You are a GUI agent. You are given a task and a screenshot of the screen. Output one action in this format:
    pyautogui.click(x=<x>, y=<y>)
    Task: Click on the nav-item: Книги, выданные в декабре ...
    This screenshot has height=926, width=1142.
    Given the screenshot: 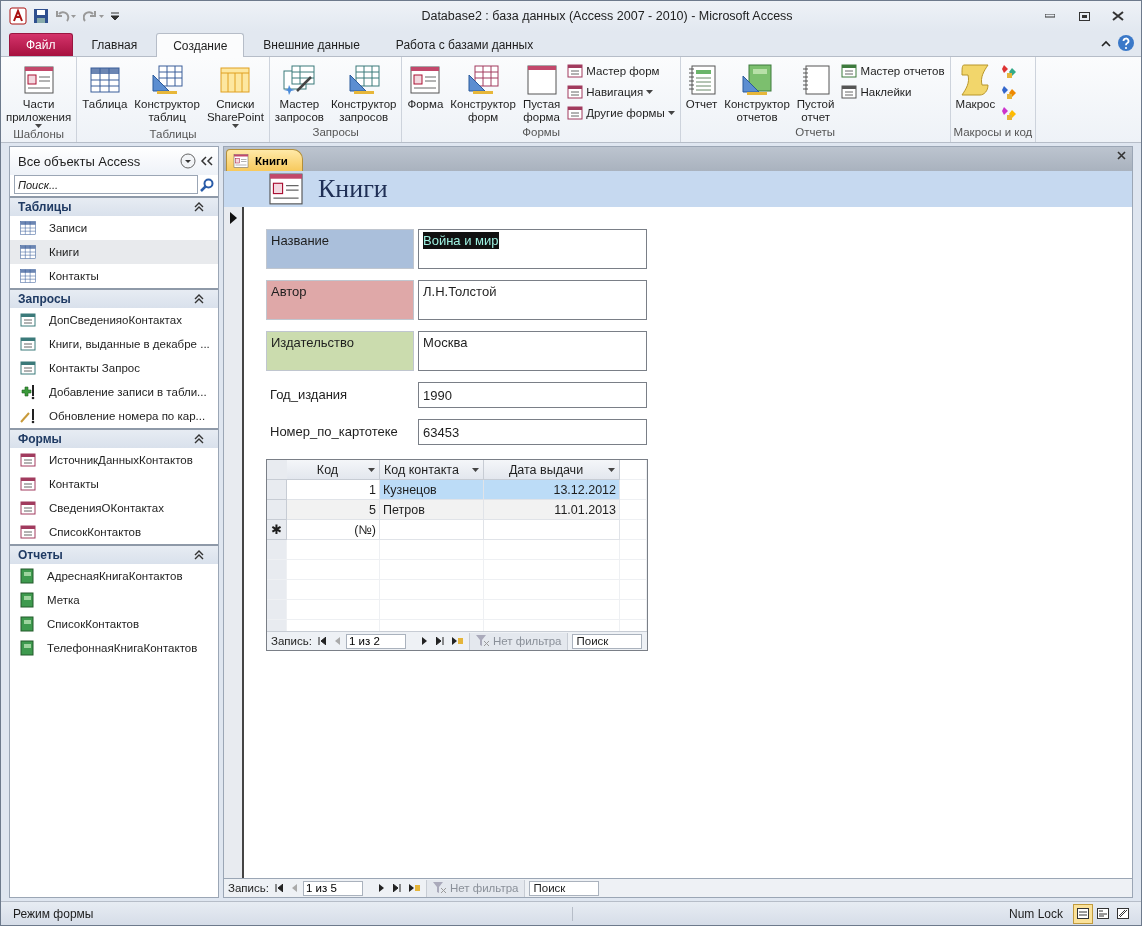 What is the action you would take?
    pyautogui.click(x=114, y=344)
    